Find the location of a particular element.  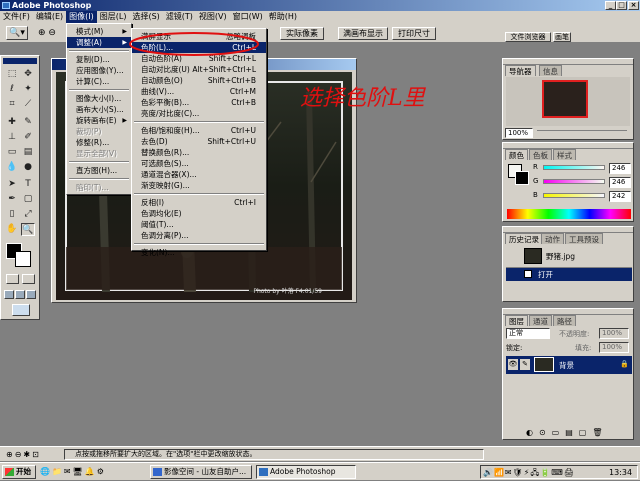

taskbar-button-photoshop-label: Adobe Photoshop is located at coordinates (303, 471).